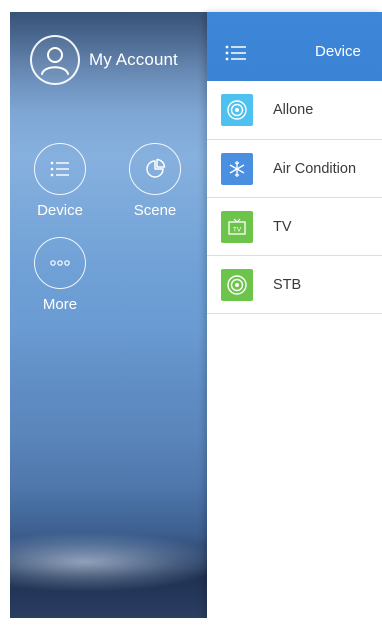 The image size is (382, 626). Describe the element at coordinates (287, 284) in the screenshot. I see `device-label-stb: STB` at that location.